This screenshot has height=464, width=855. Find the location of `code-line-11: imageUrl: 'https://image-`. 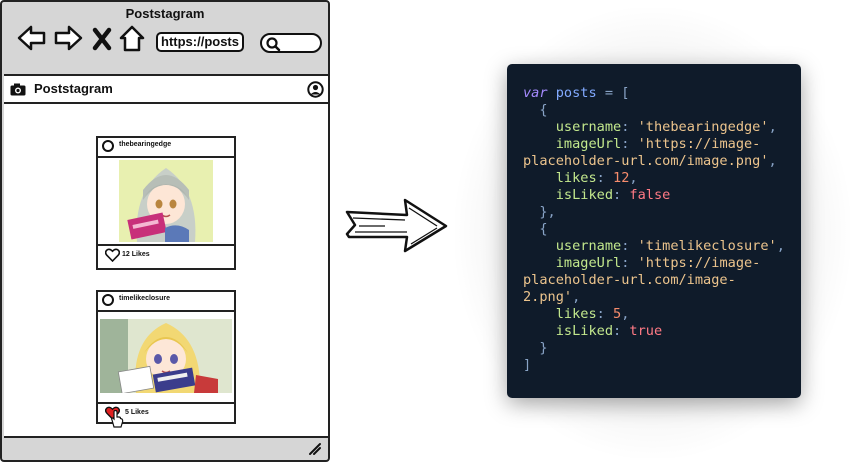

code-line-11: imageUrl: 'https://image- is located at coordinates (658, 263).